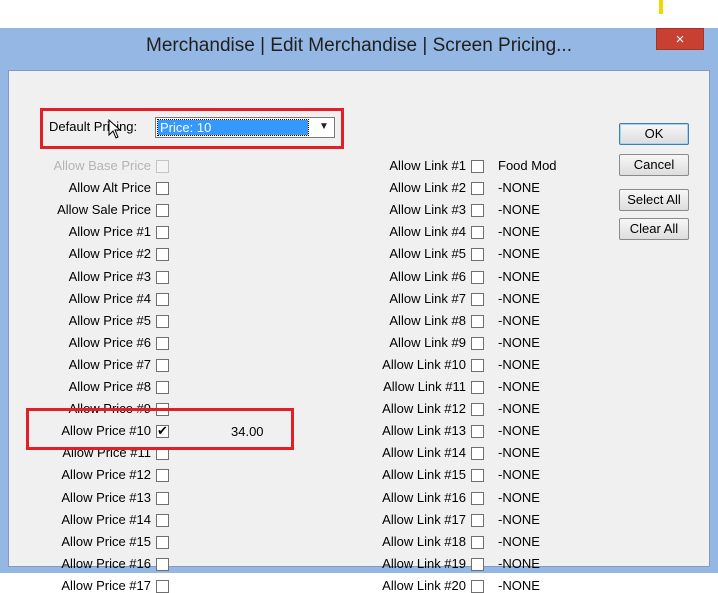 The image size is (718, 593). What do you see at coordinates (424, 541) in the screenshot?
I see `link-option-label: Allow Link #18` at bounding box center [424, 541].